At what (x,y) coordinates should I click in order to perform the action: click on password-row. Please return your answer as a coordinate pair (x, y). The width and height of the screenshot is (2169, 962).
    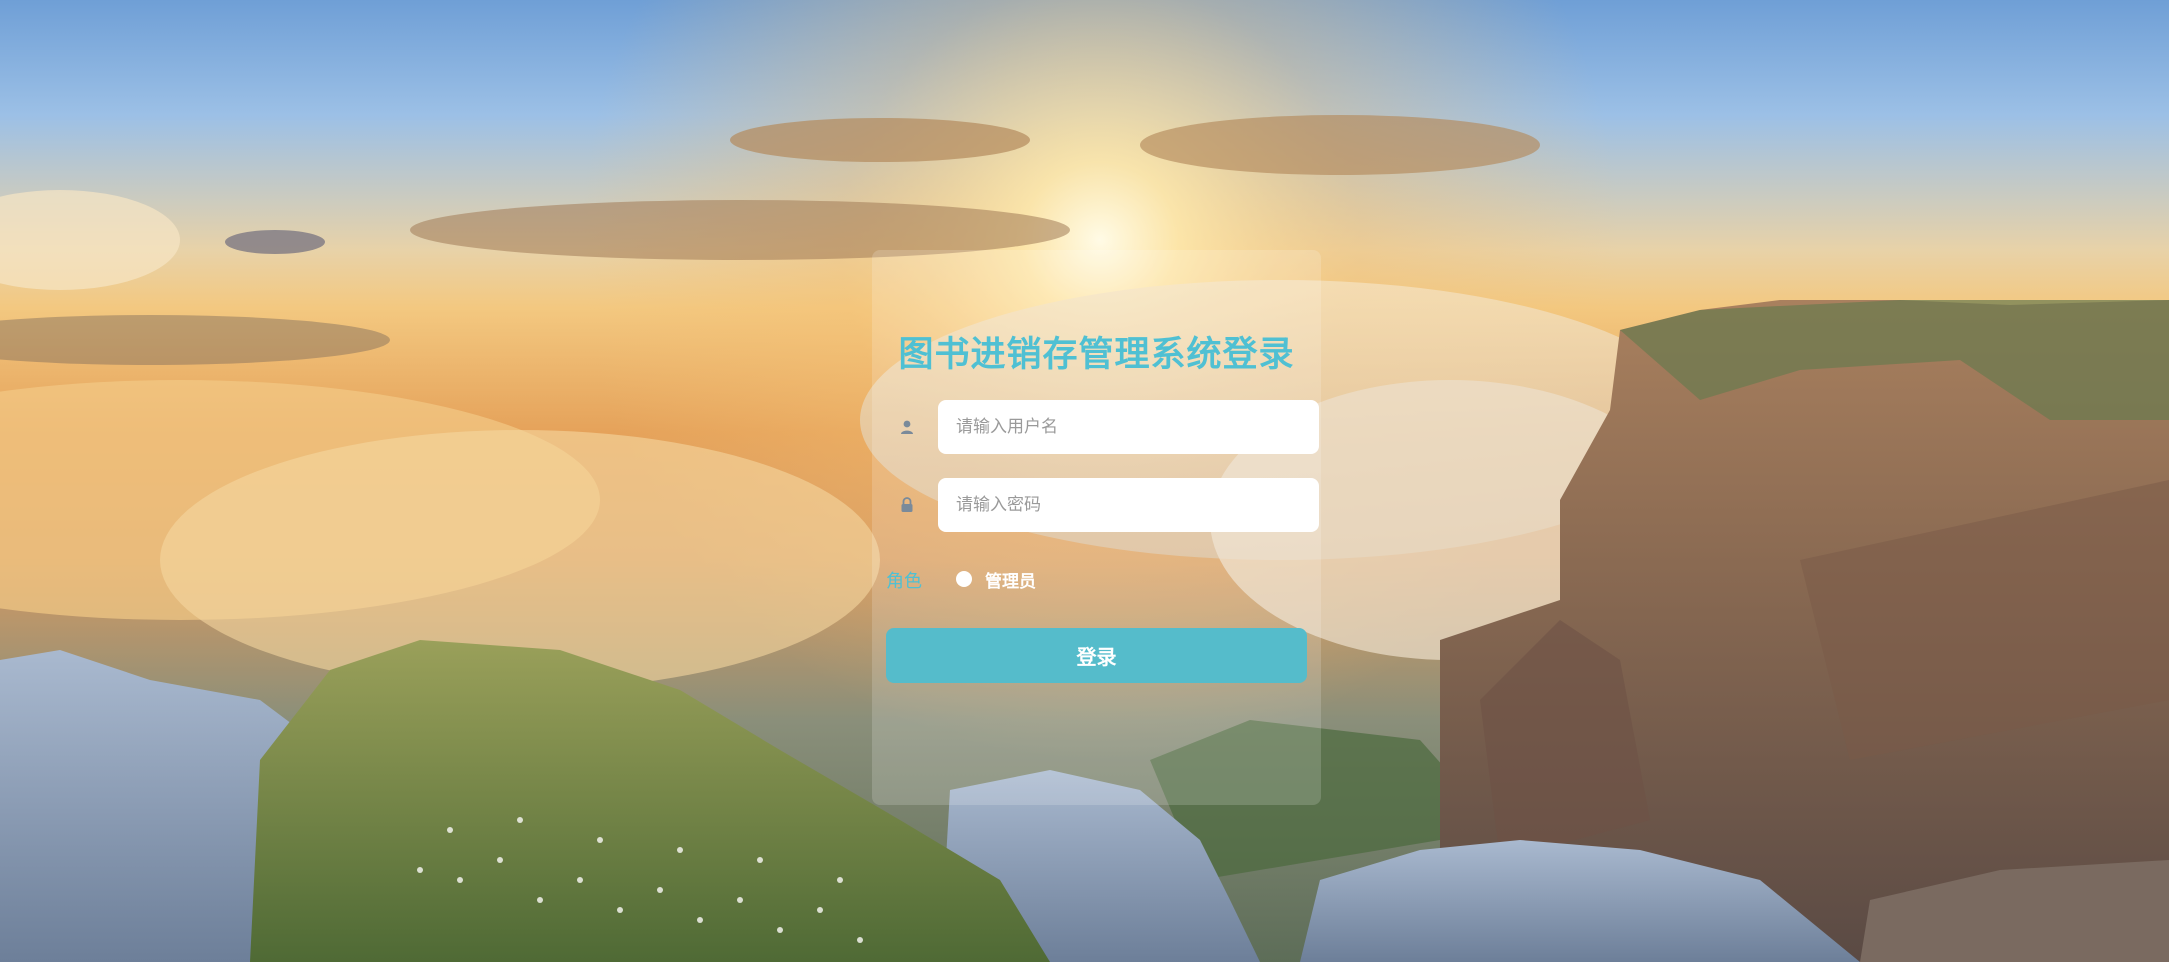
    Looking at the image, I should click on (1102, 505).